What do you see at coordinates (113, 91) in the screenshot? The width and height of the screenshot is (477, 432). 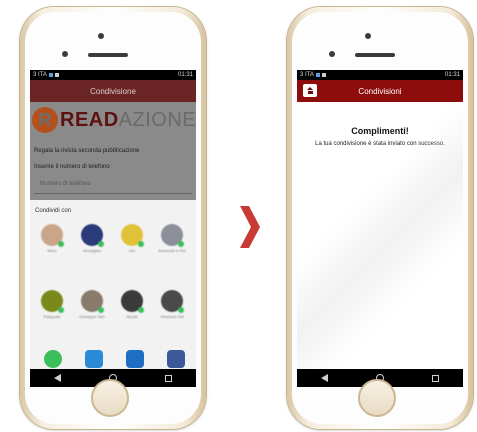 I see `page-title: Condivisione` at bounding box center [113, 91].